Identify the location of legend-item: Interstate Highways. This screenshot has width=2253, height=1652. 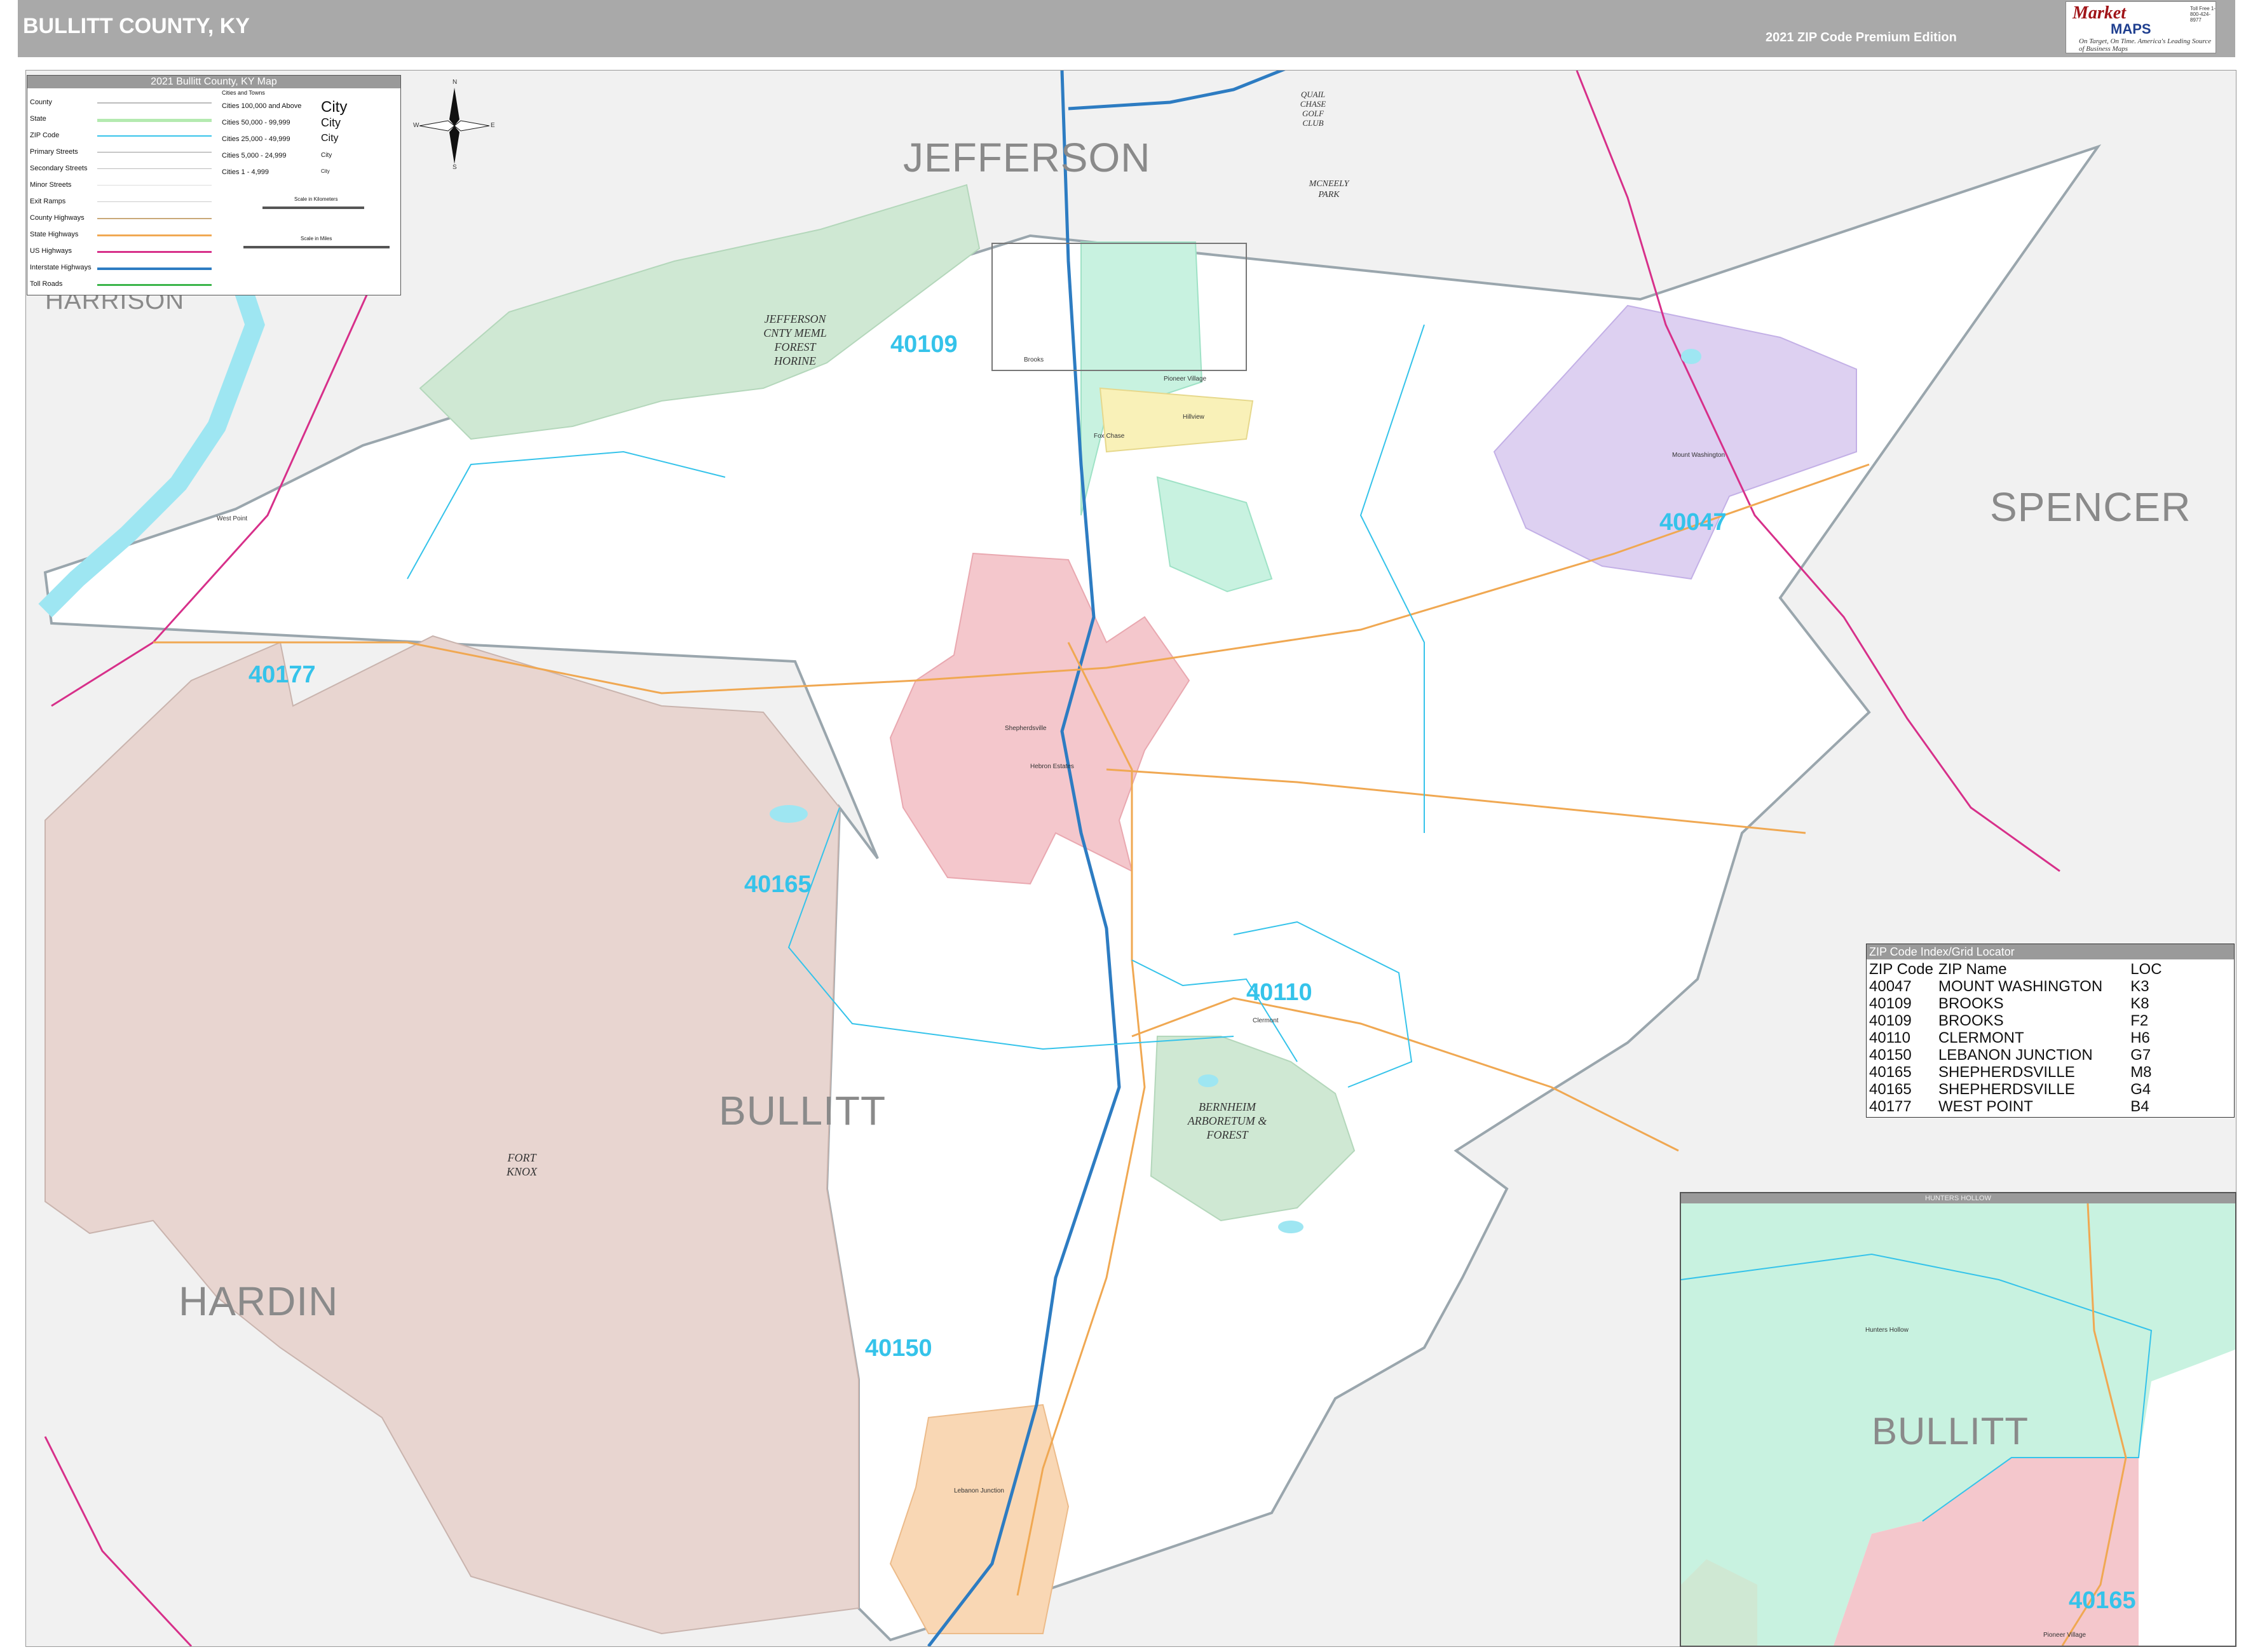
(61, 267).